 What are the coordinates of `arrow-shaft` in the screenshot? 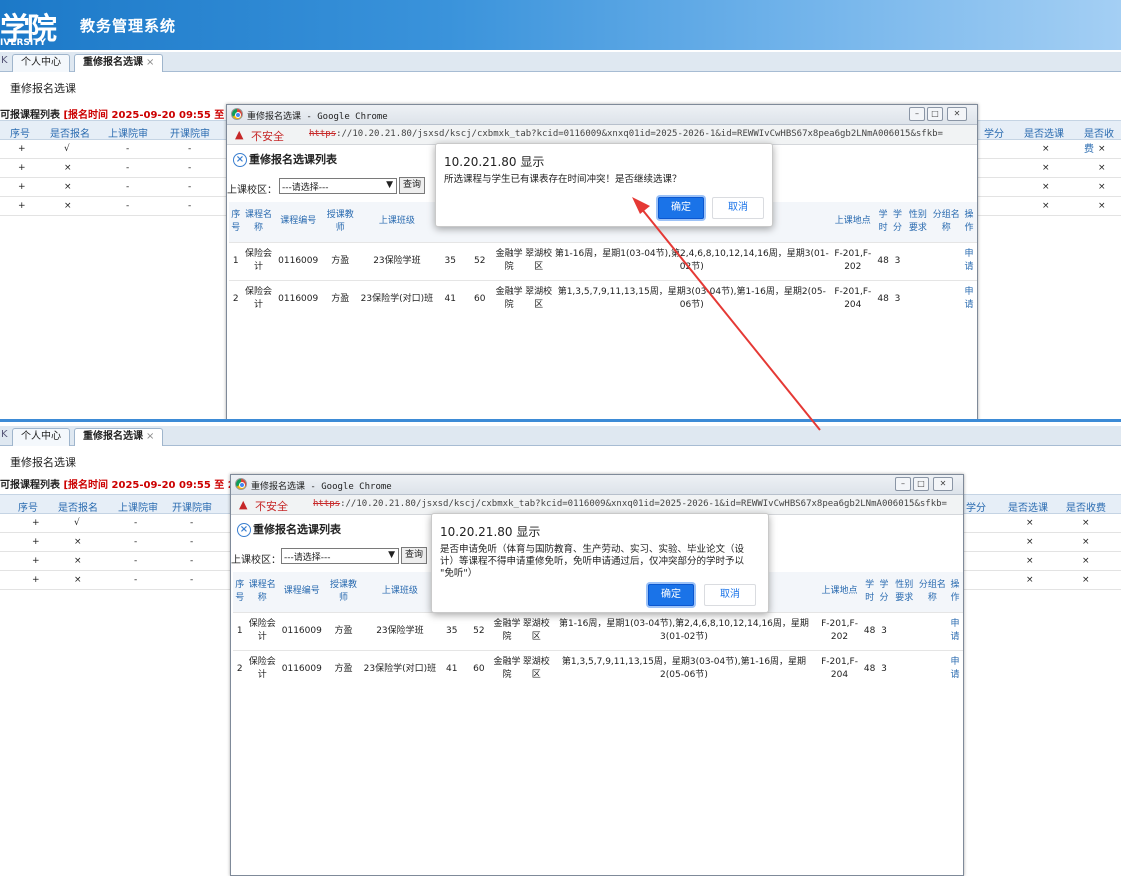 It's located at (730, 319).